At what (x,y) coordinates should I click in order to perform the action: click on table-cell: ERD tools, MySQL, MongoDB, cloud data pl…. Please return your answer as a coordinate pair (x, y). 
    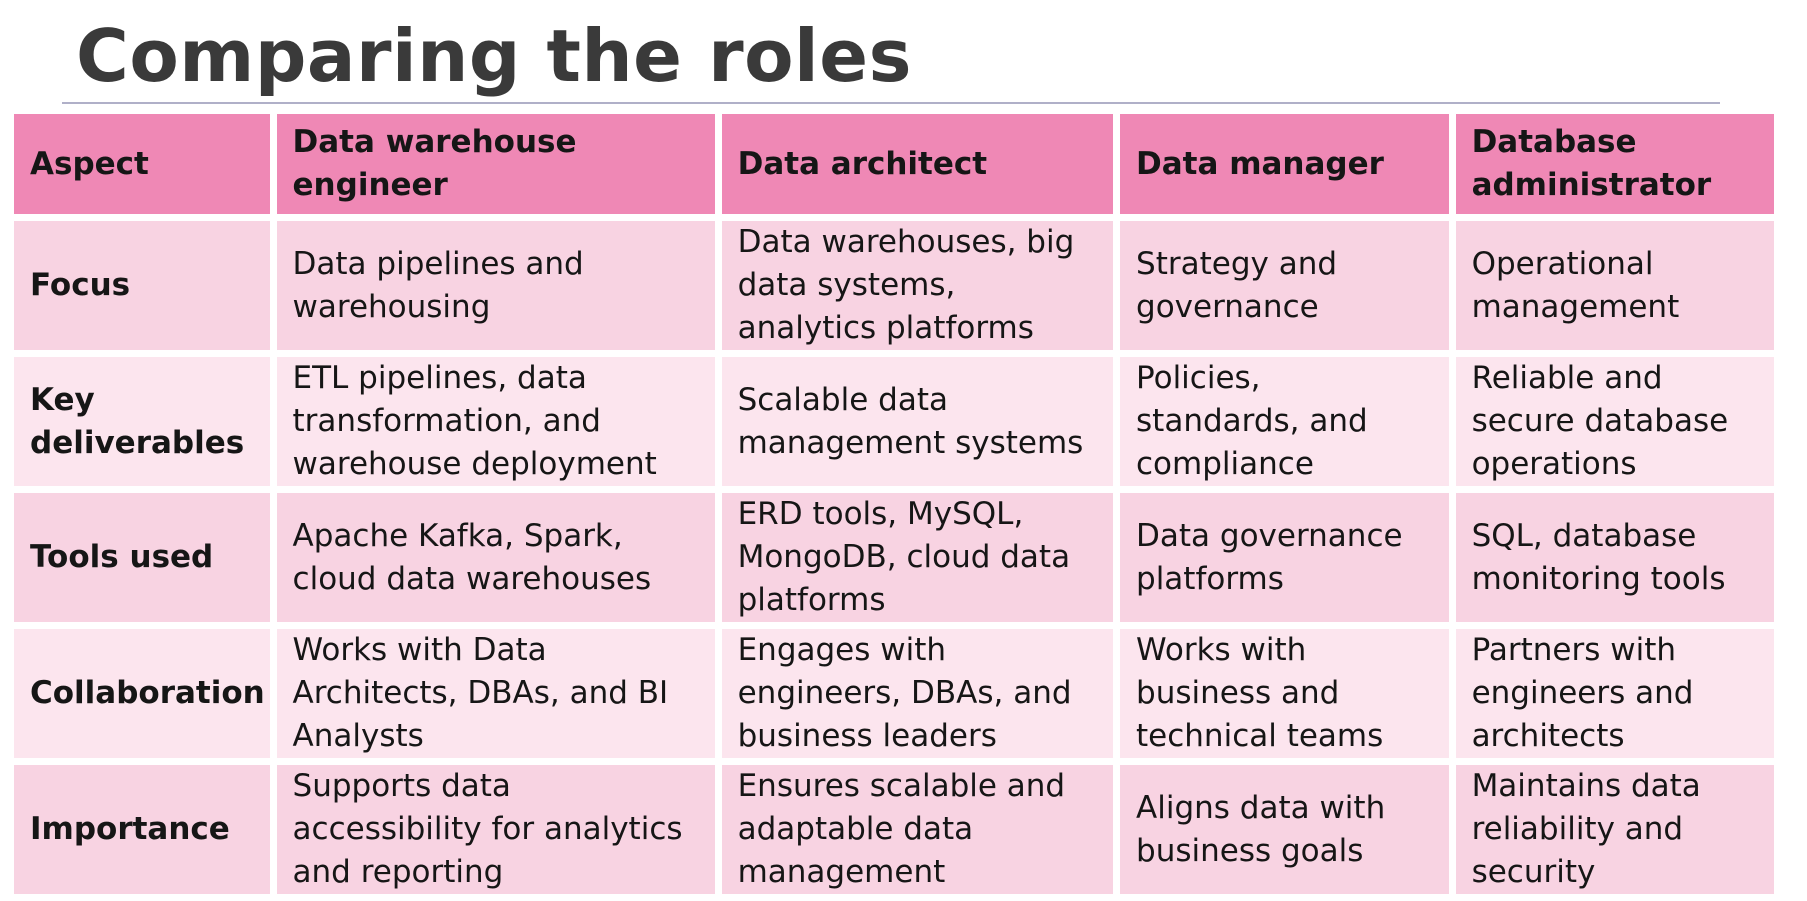
    Looking at the image, I should click on (917, 557).